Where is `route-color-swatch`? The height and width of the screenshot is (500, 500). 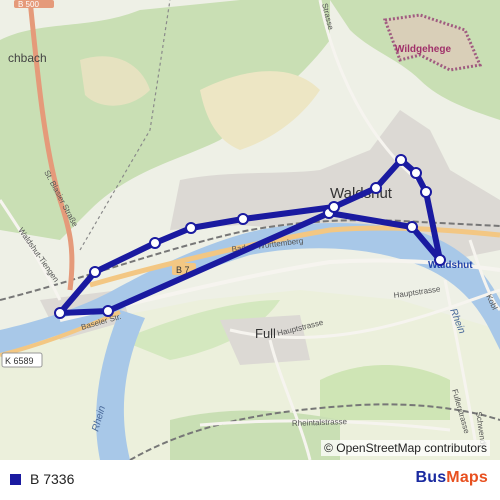 route-color-swatch is located at coordinates (15, 479).